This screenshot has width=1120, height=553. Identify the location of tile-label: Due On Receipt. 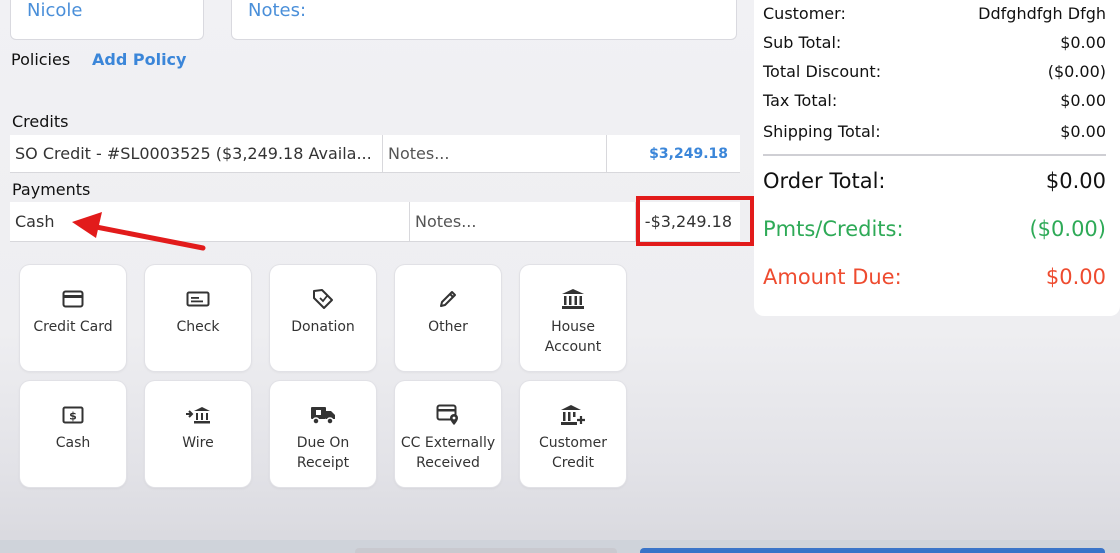
(323, 453).